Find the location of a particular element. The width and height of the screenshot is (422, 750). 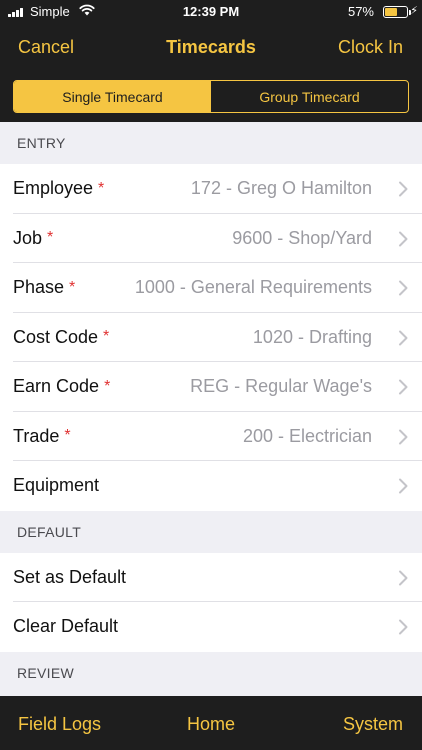

row-equipment: Equipment is located at coordinates (211, 486).